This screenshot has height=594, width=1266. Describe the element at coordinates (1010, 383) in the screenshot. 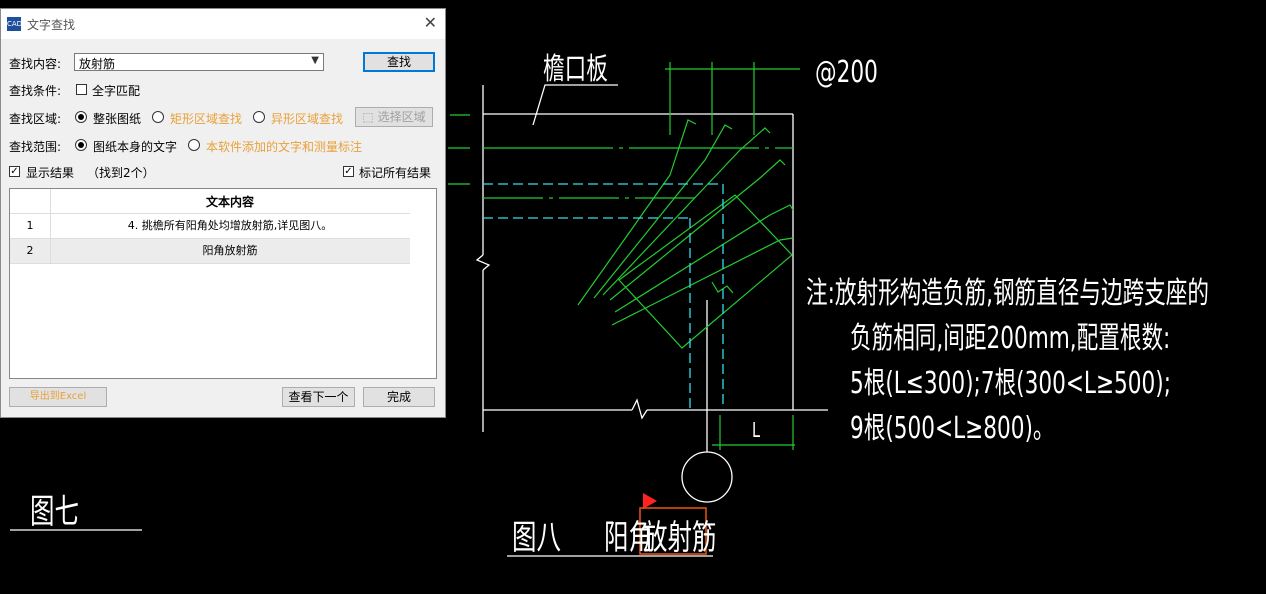

I see `note-line-3: 5根(L≤300);7根(300<L≥500);` at that location.